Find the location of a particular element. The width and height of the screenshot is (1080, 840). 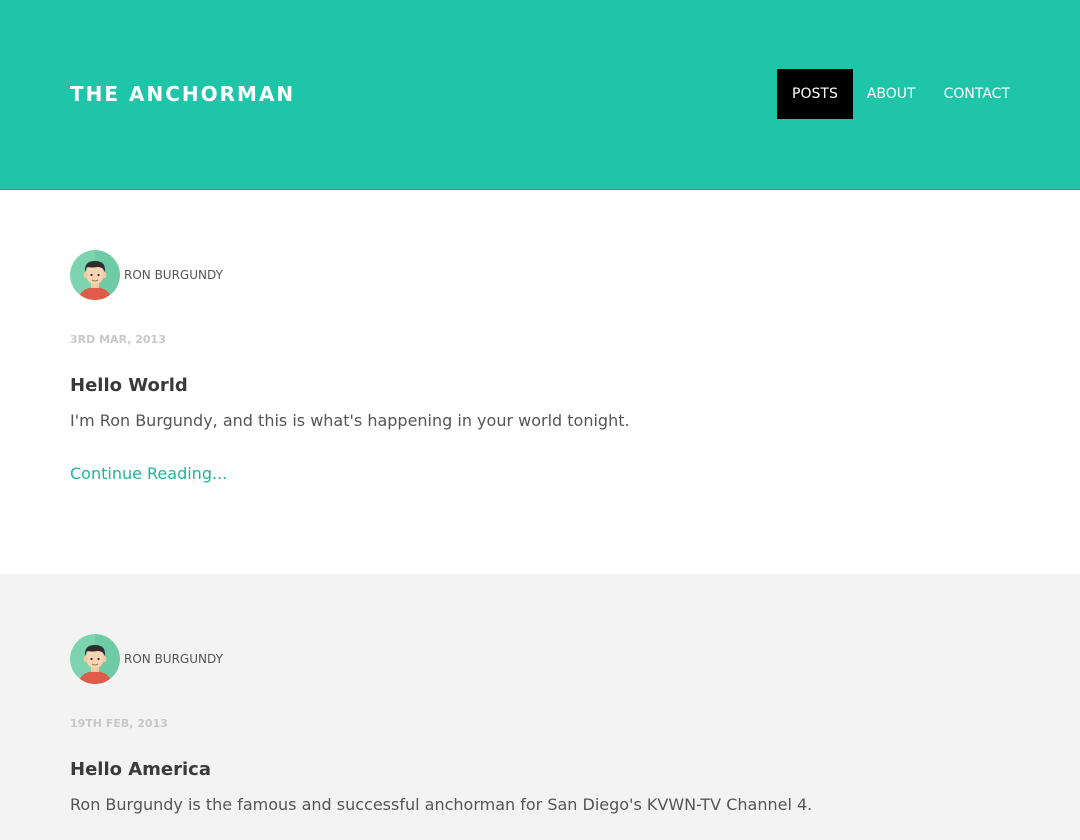

nav-item-contact: CONTACT is located at coordinates (977, 94).